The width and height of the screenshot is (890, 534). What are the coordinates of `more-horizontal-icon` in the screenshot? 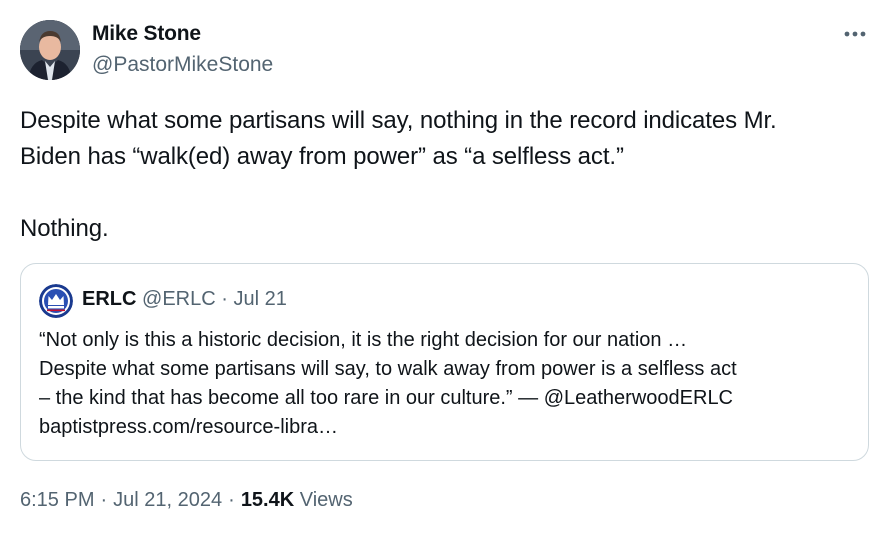 It's located at (855, 34).